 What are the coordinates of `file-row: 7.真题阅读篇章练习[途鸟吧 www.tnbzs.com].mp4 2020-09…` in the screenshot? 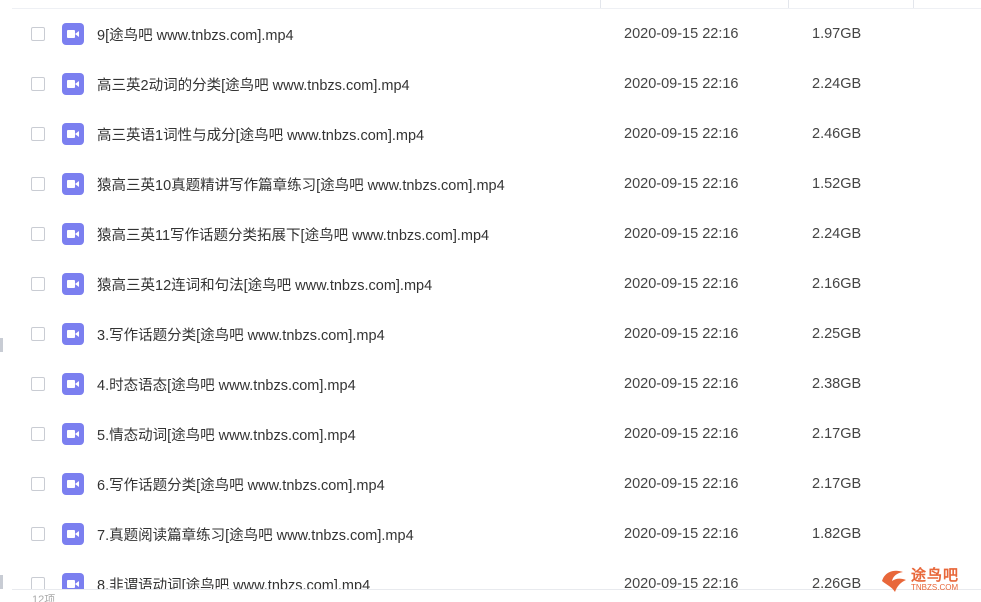 It's located at (496, 534).